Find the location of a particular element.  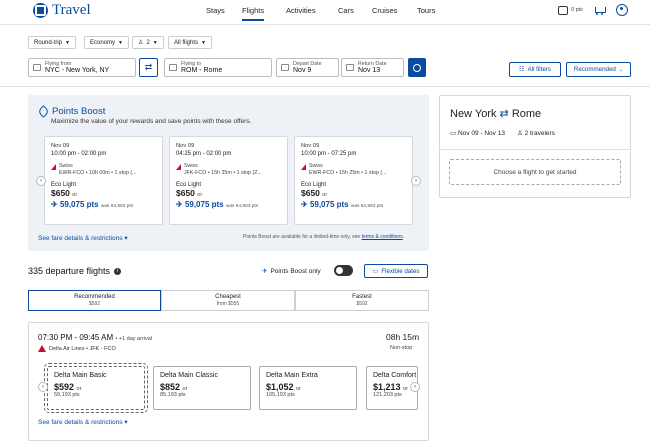

fares-next-button: › is located at coordinates (415, 387).